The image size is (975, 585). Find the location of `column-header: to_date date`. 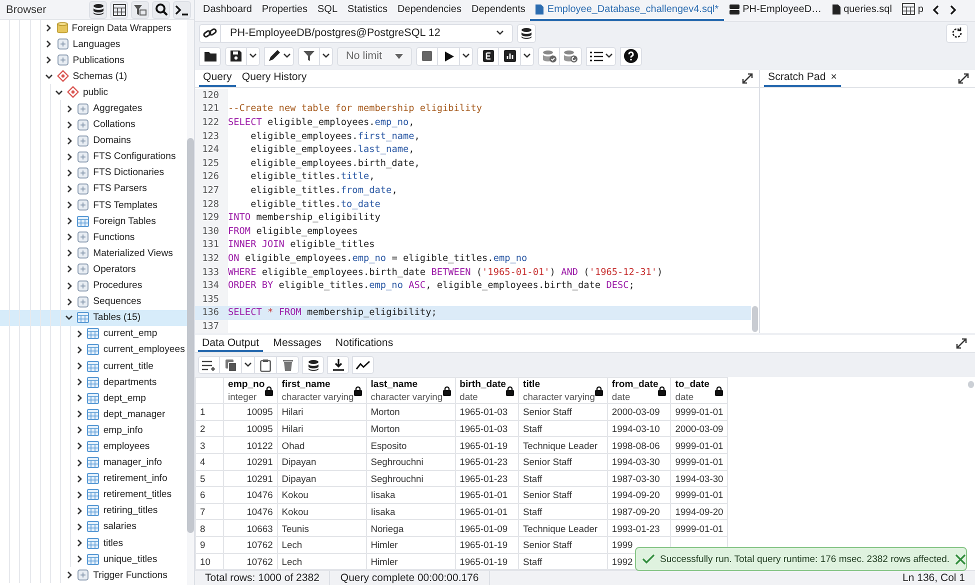

column-header: to_date date is located at coordinates (699, 391).